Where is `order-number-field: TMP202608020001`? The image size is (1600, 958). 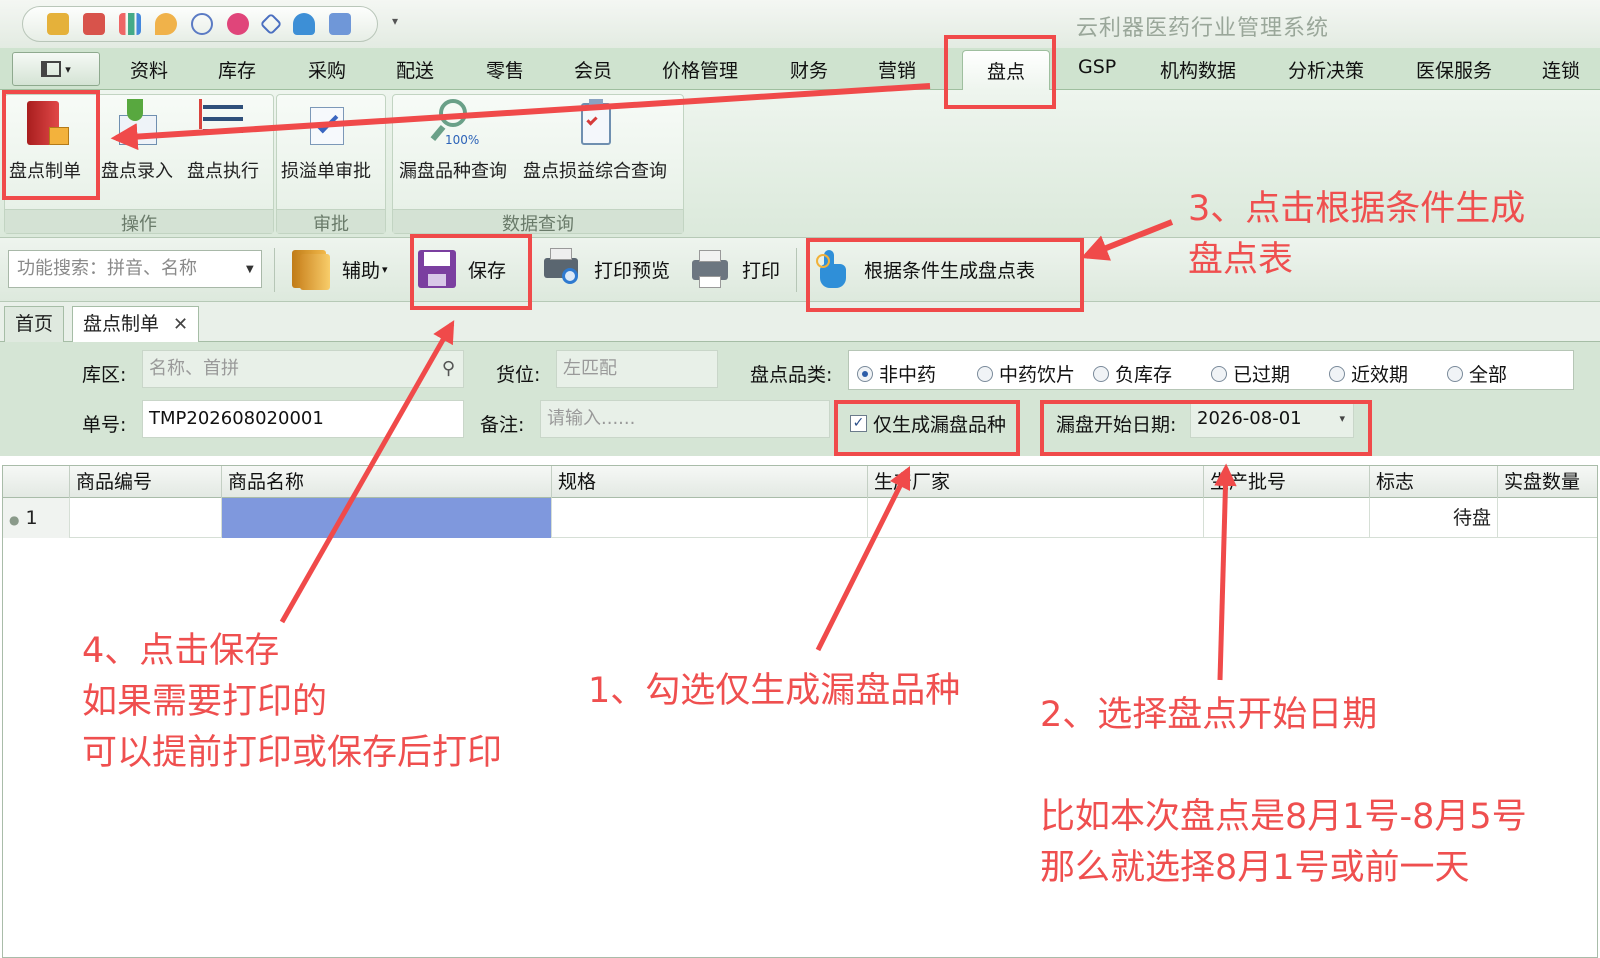 order-number-field: TMP202608020001 is located at coordinates (303, 419).